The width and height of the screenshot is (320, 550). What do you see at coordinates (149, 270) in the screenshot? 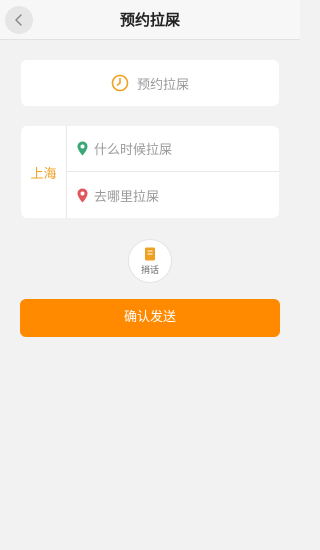
I see `message-label: 捎话` at bounding box center [149, 270].